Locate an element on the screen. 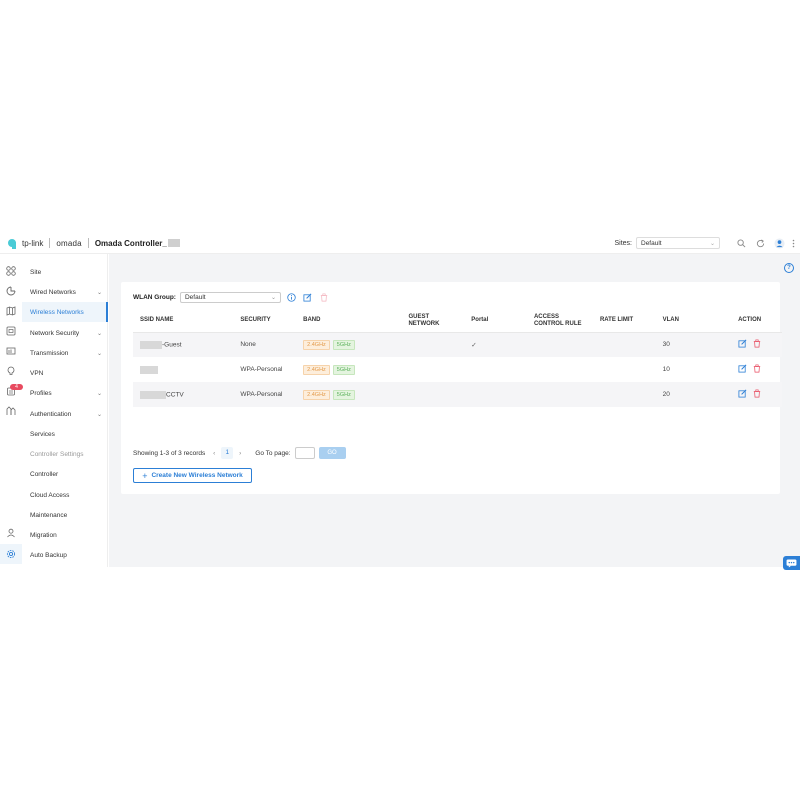 This screenshot has width=800, height=800. info-icon is located at coordinates (292, 297).